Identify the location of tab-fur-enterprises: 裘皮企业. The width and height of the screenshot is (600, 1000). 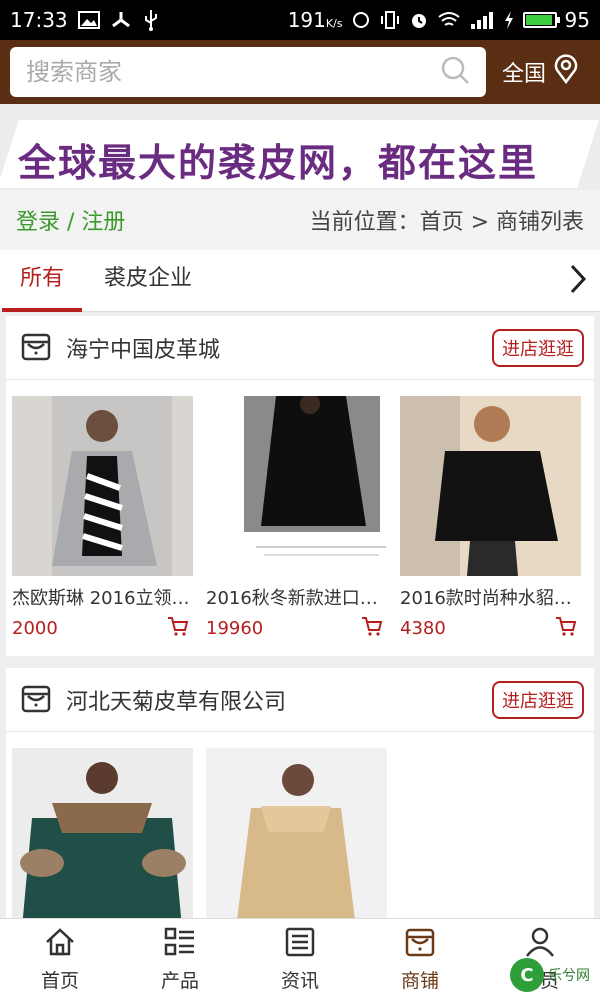
(148, 281).